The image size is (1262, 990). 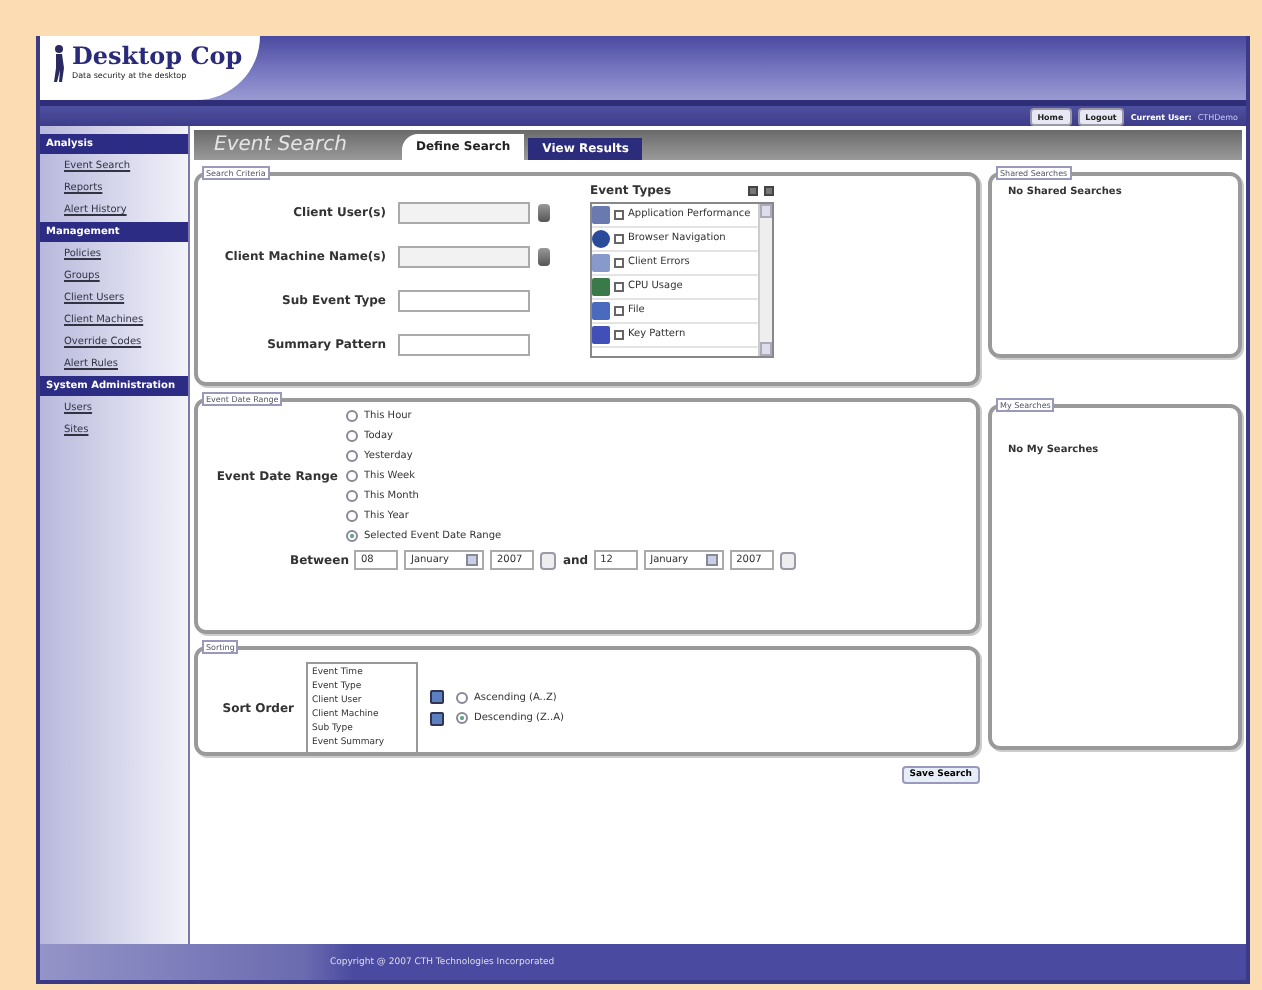 I want to click on figure-icon, so click(x=59, y=64).